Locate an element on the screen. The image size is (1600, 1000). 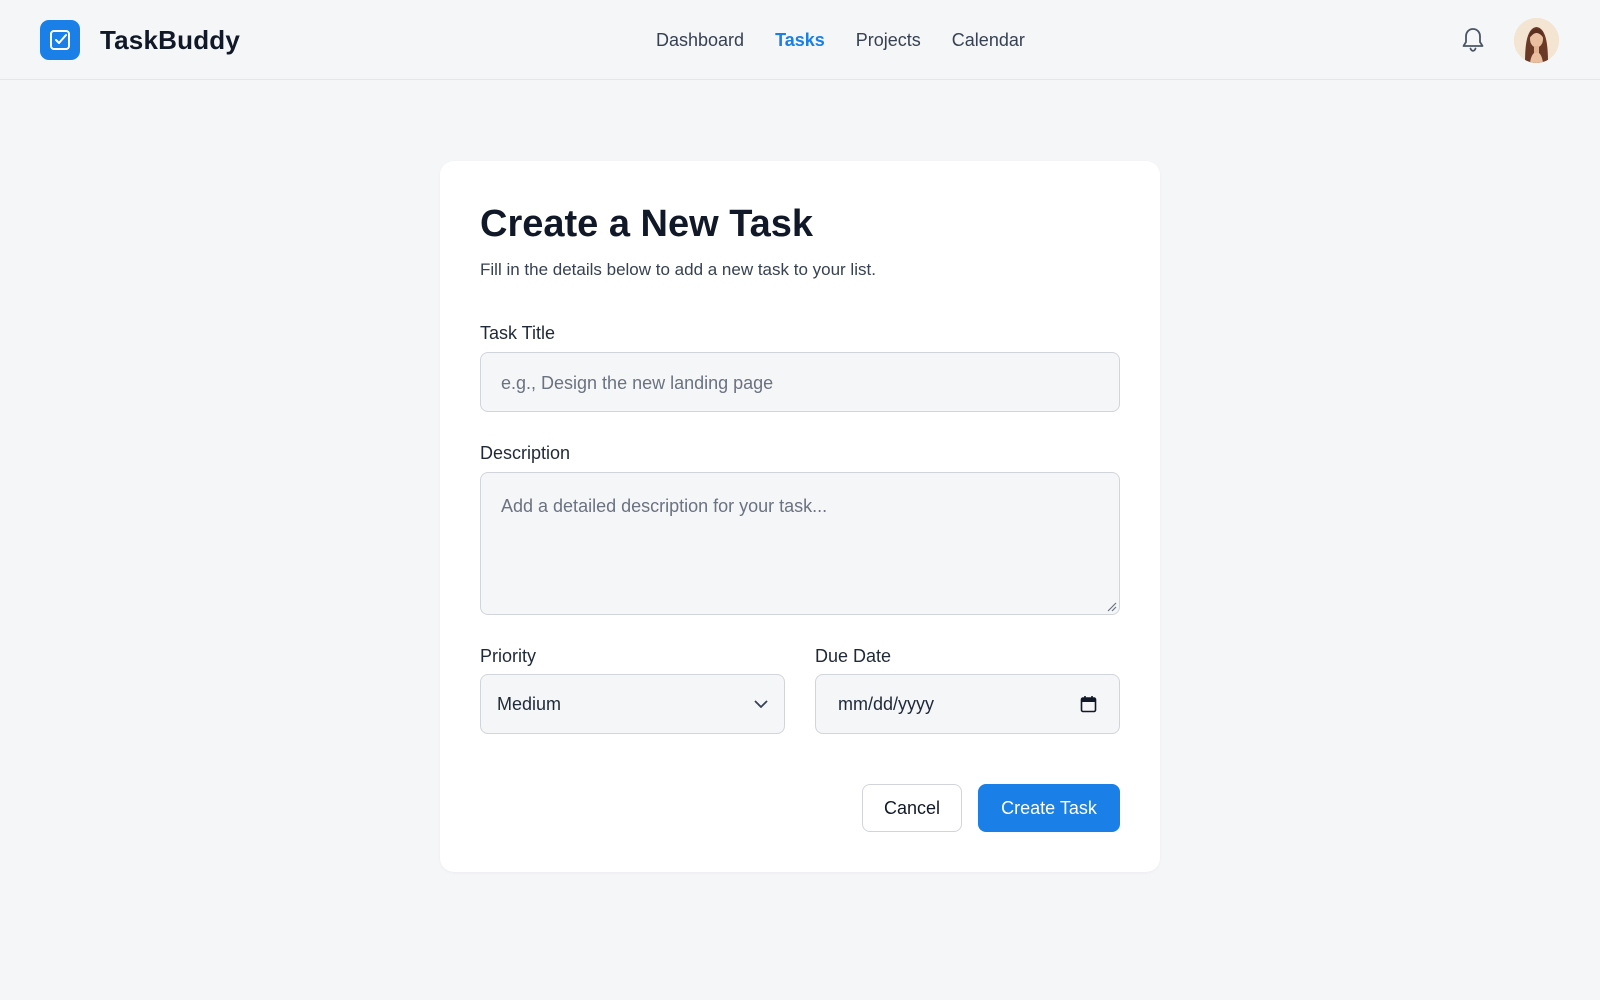
page-title: Create a New Task is located at coordinates (647, 224).